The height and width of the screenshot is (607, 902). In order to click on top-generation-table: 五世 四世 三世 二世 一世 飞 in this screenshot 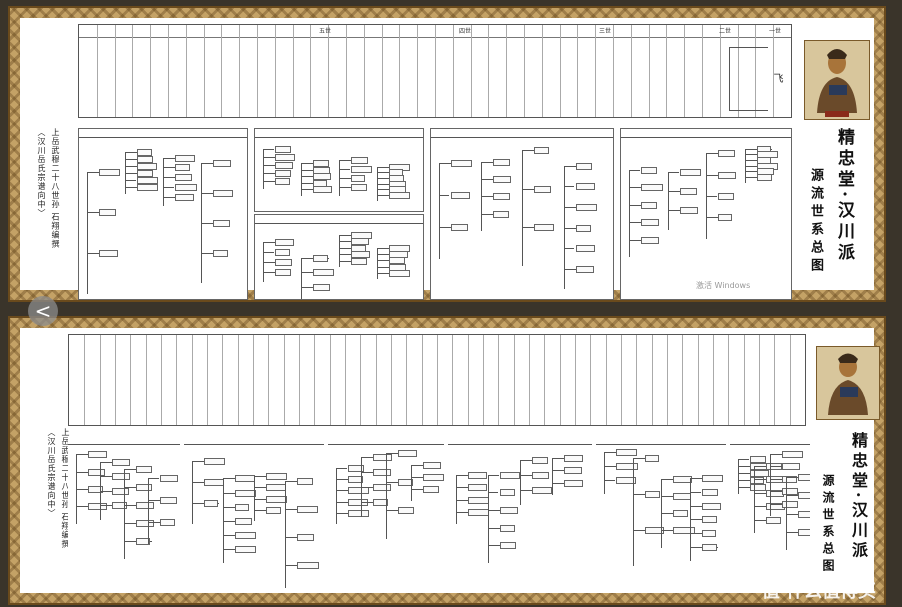, I will do `click(435, 71)`.